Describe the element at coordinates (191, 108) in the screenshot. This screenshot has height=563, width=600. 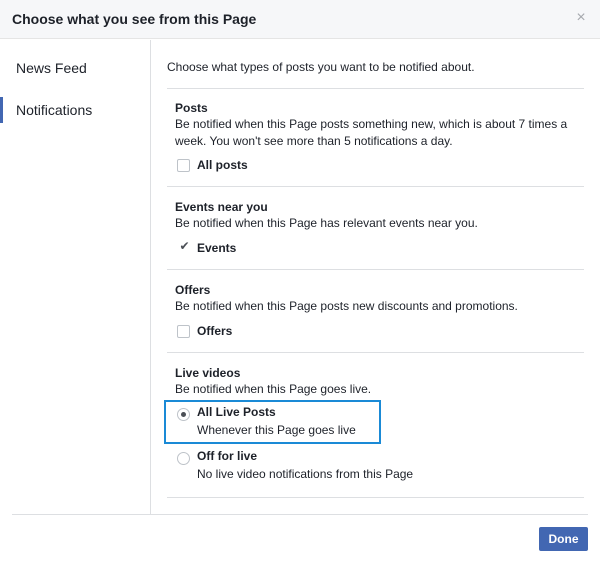
I see `section-title: Posts` at that location.